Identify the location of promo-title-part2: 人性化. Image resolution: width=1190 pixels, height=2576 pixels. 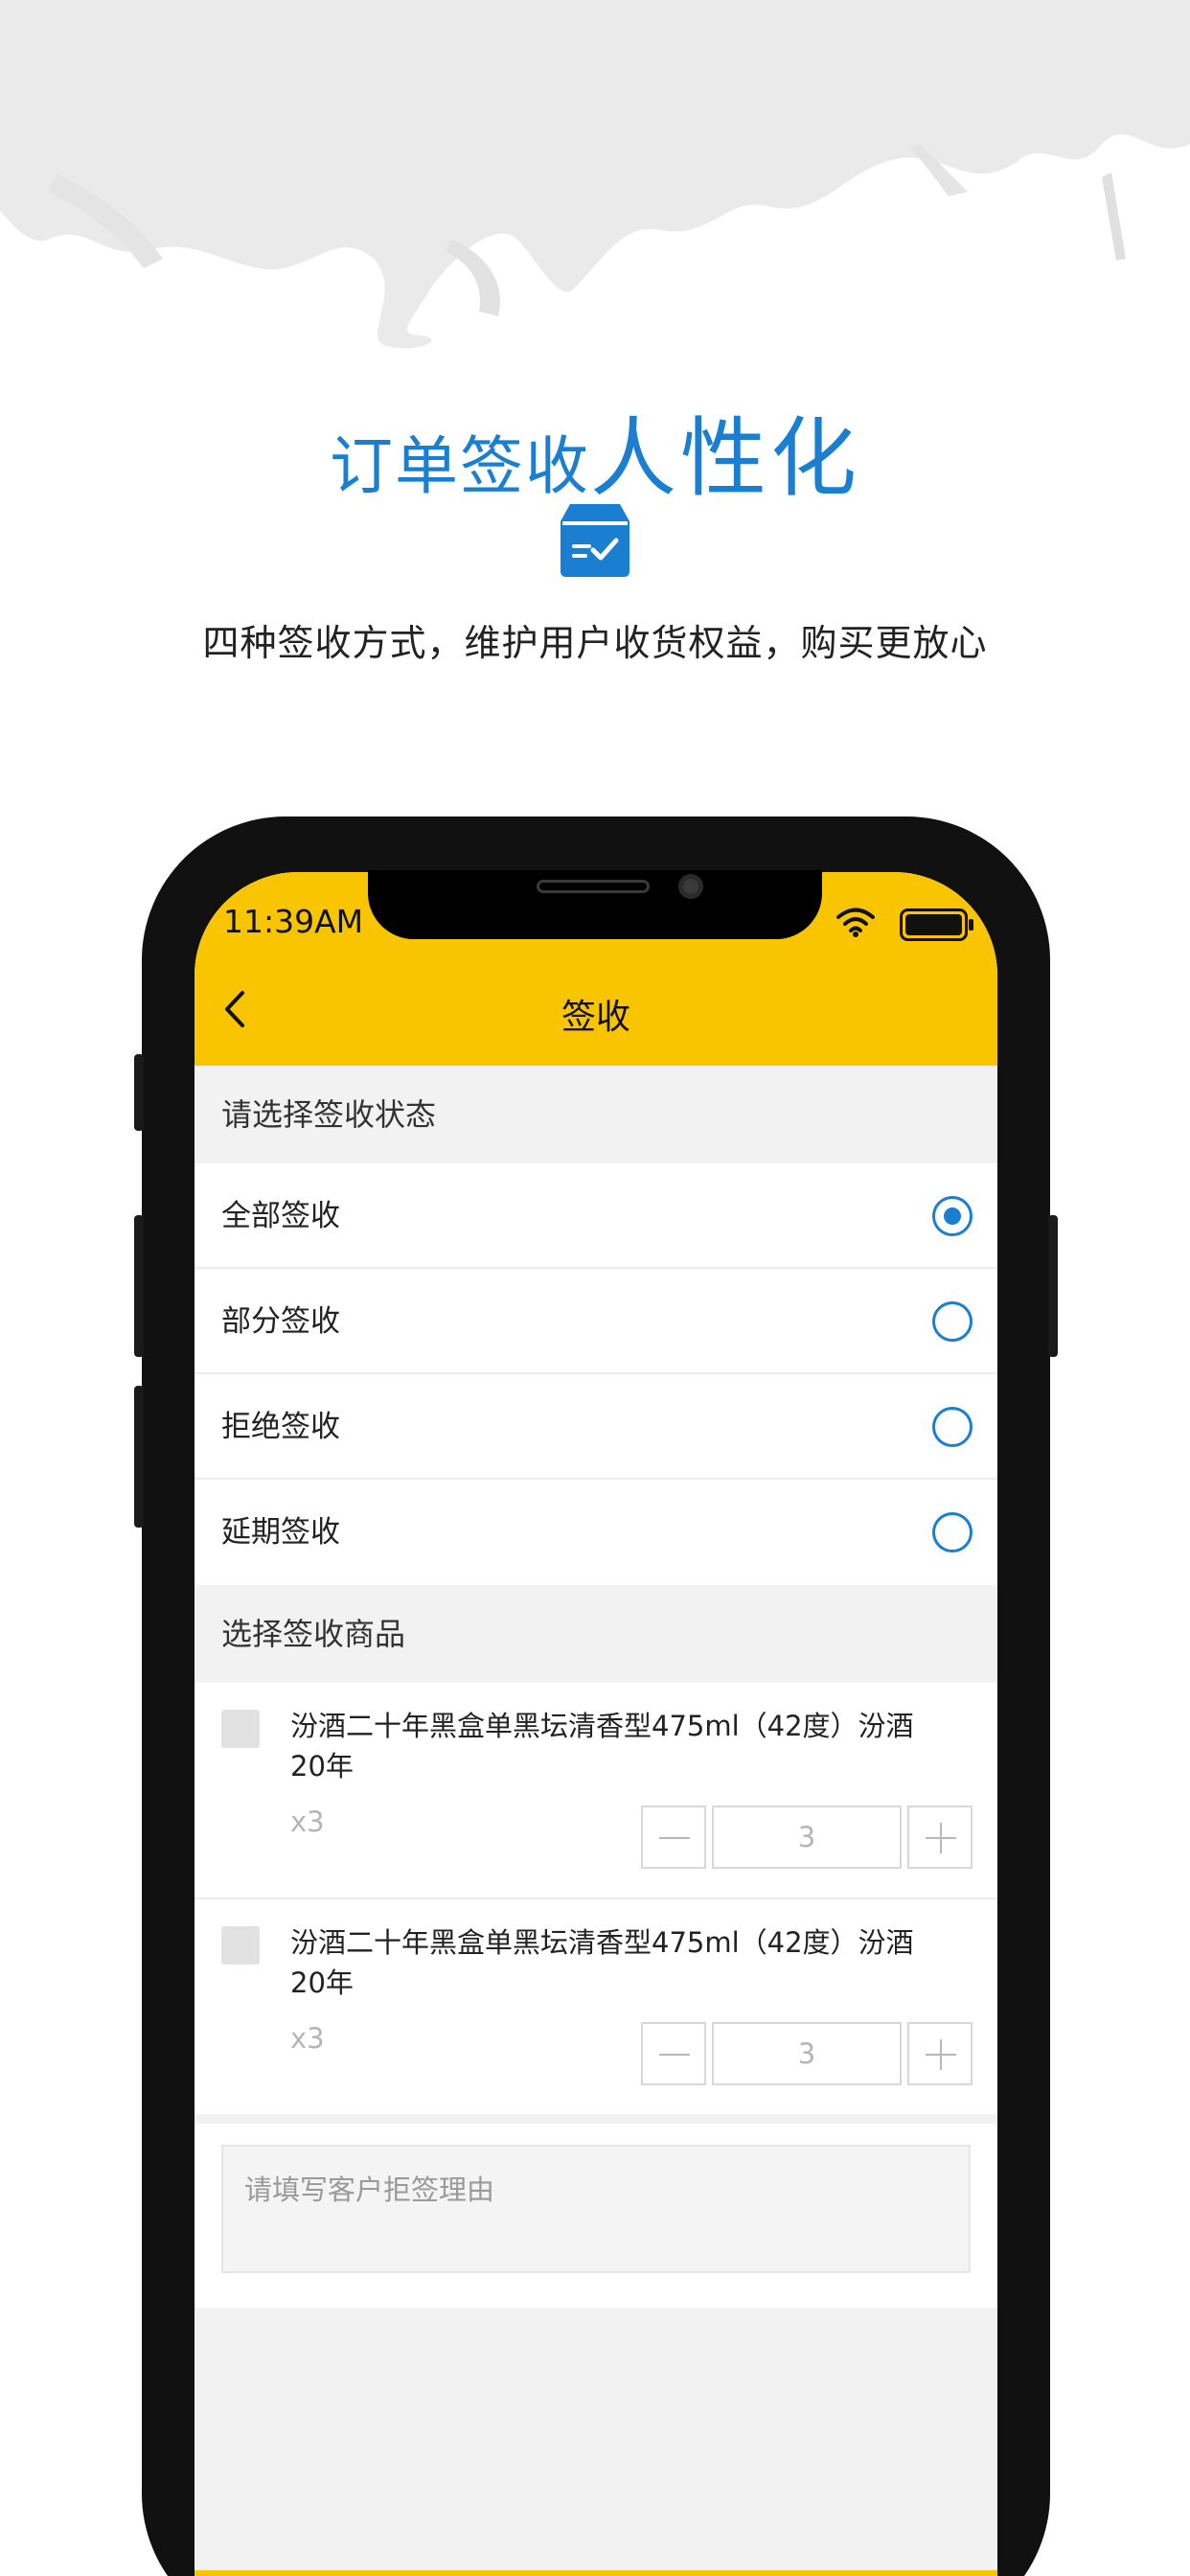
(725, 458).